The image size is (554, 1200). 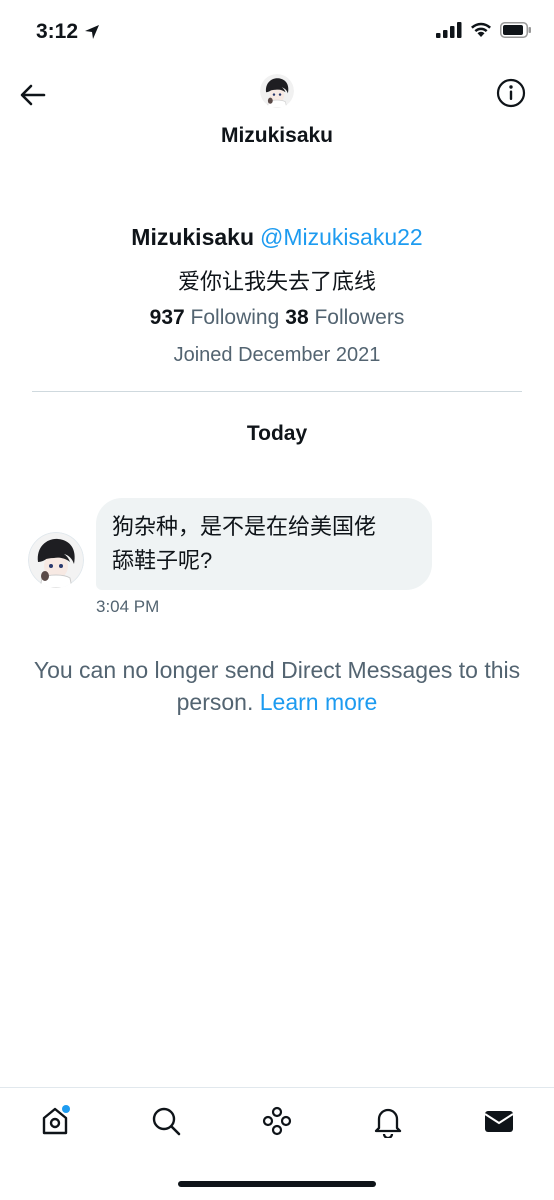 What do you see at coordinates (277, 135) in the screenshot?
I see `page-title: Mizukisaku` at bounding box center [277, 135].